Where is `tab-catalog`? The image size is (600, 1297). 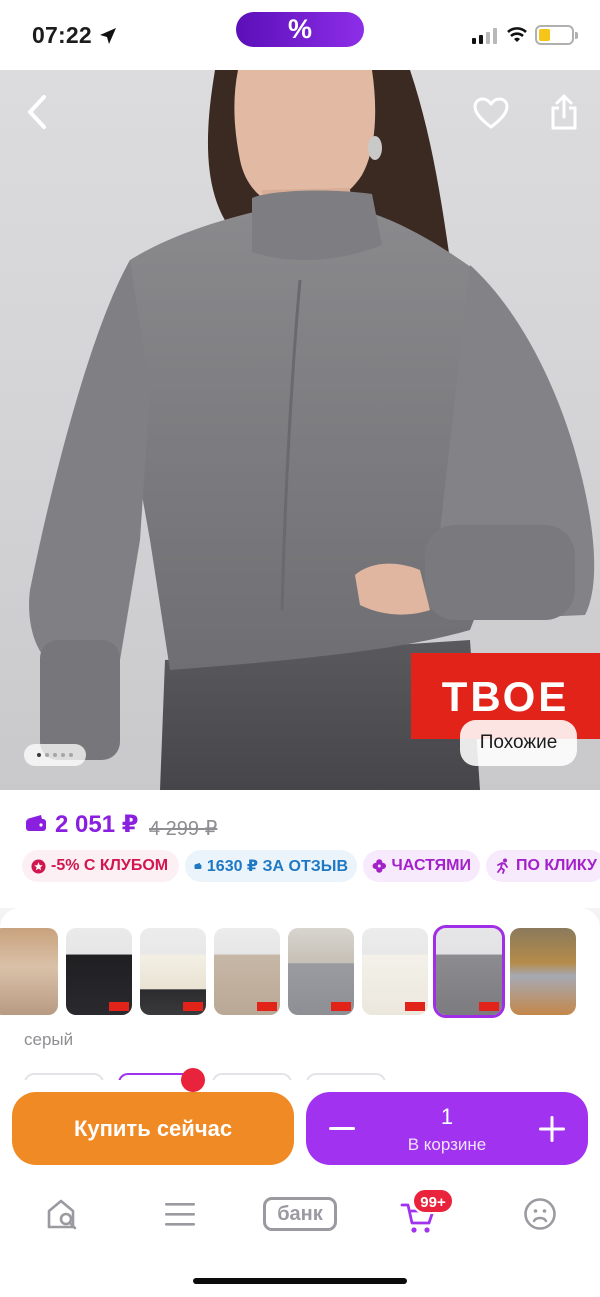
tab-catalog is located at coordinates (180, 1214).